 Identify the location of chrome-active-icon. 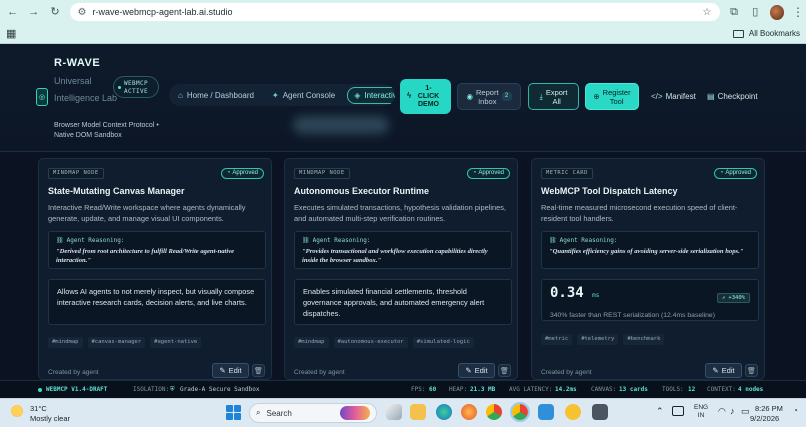
(520, 412).